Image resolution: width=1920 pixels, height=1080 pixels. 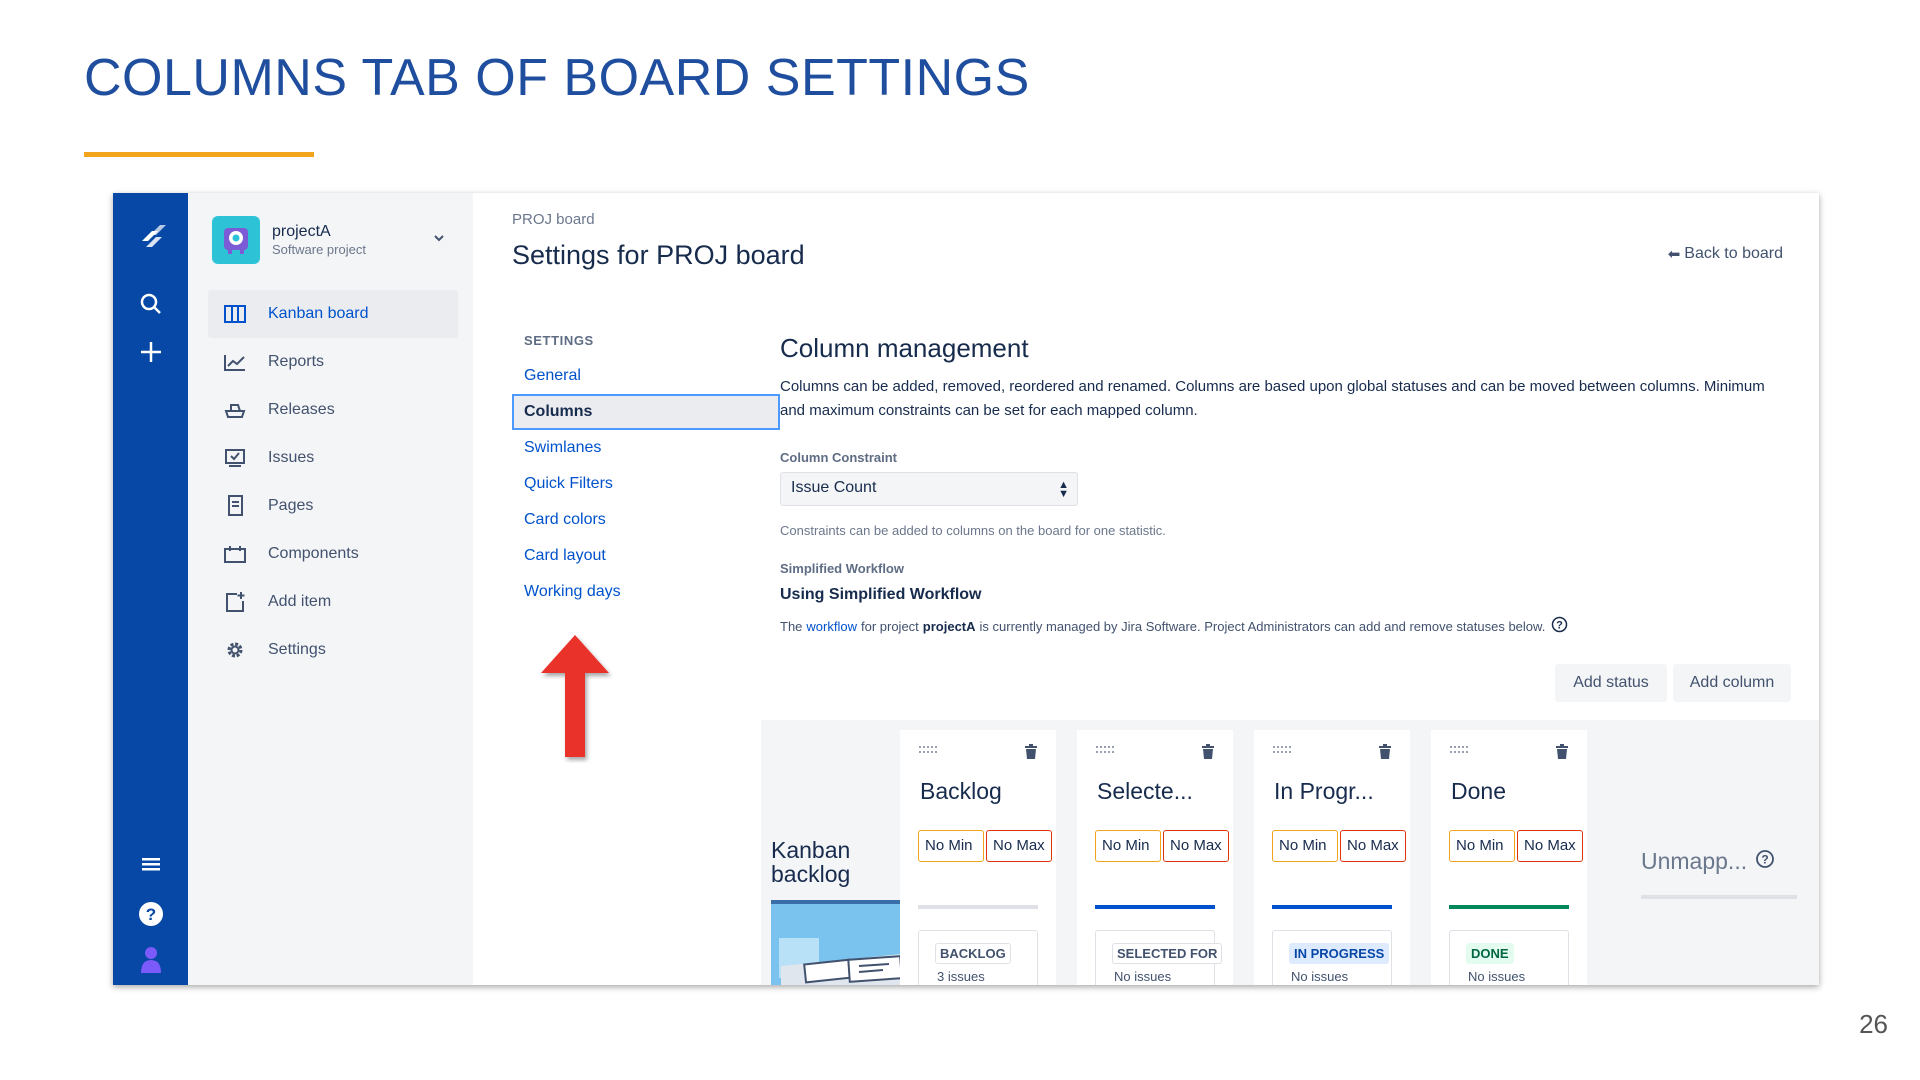 I want to click on issues-icon, so click(x=235, y=458).